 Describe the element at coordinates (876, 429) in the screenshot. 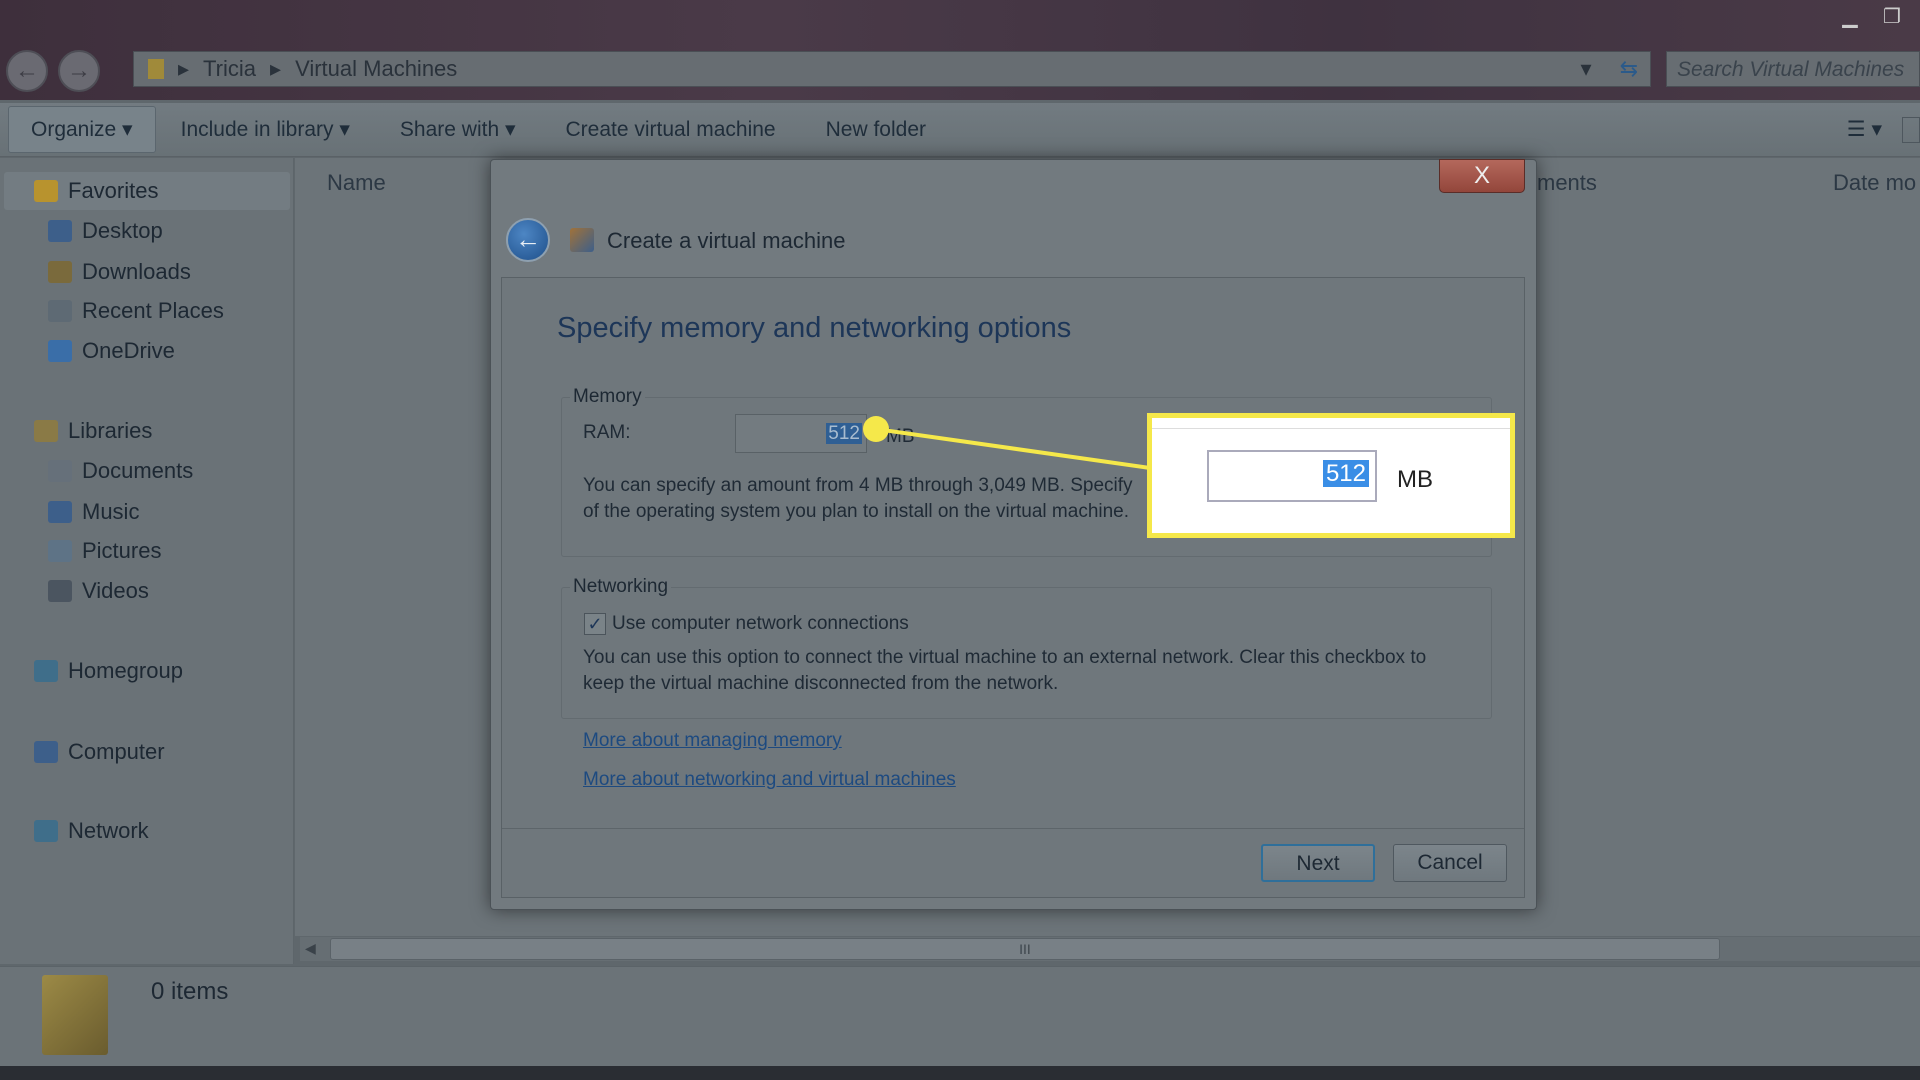

I see `callout-dot` at that location.